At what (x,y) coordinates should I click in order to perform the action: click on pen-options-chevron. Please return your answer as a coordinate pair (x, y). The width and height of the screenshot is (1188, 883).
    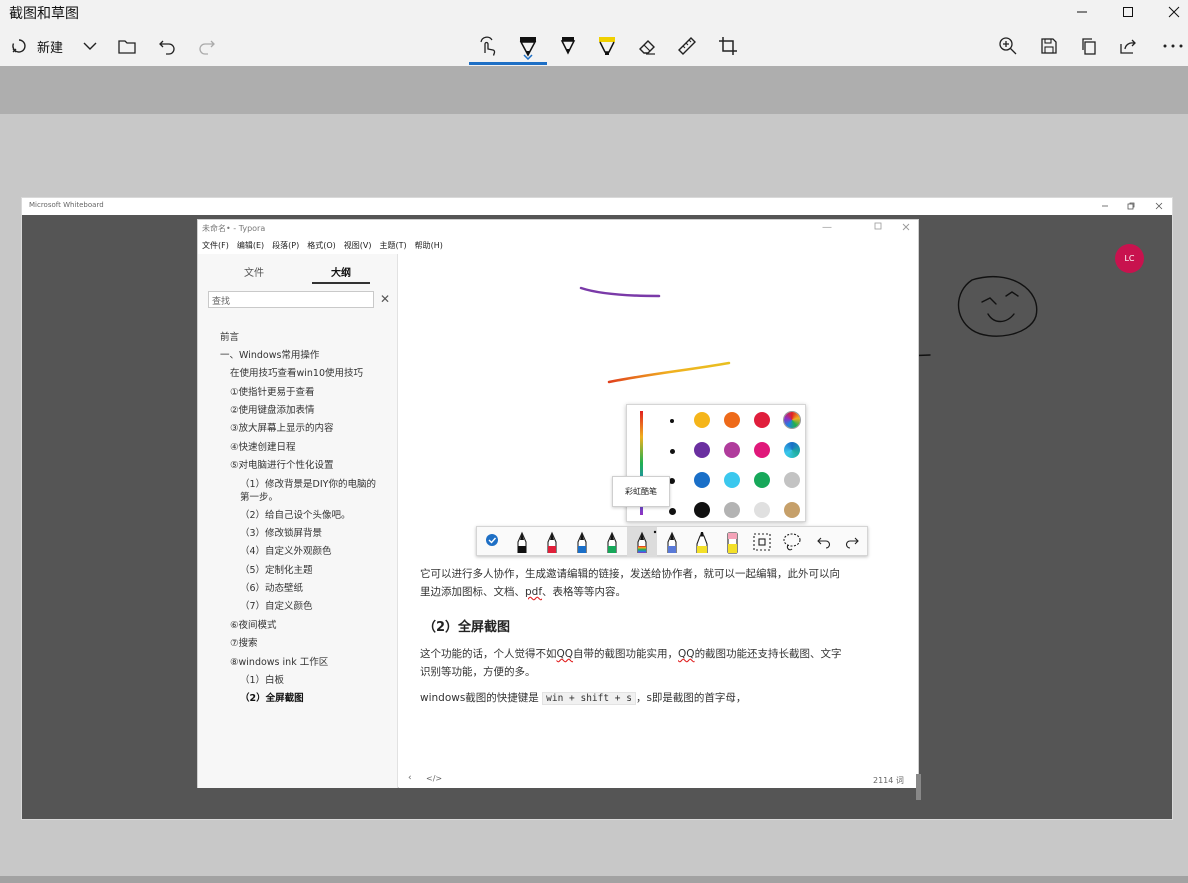
    Looking at the image, I should click on (528, 57).